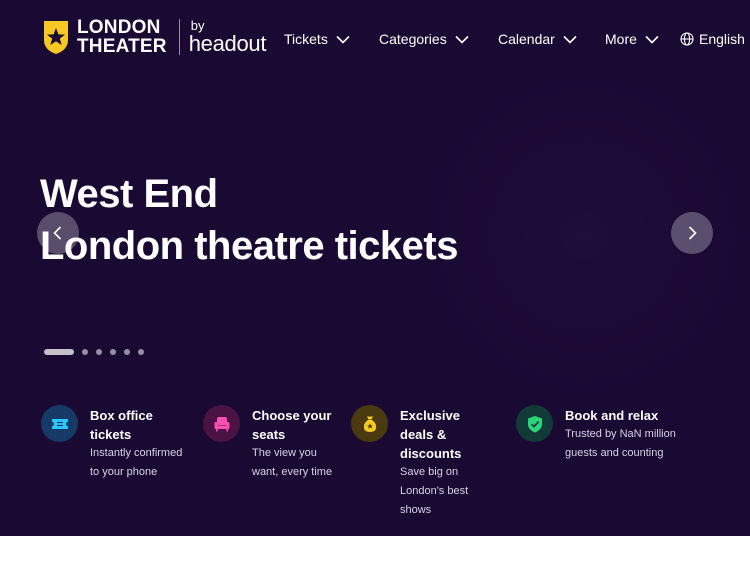 This screenshot has width=750, height=563. I want to click on shield-check-icon, so click(534, 423).